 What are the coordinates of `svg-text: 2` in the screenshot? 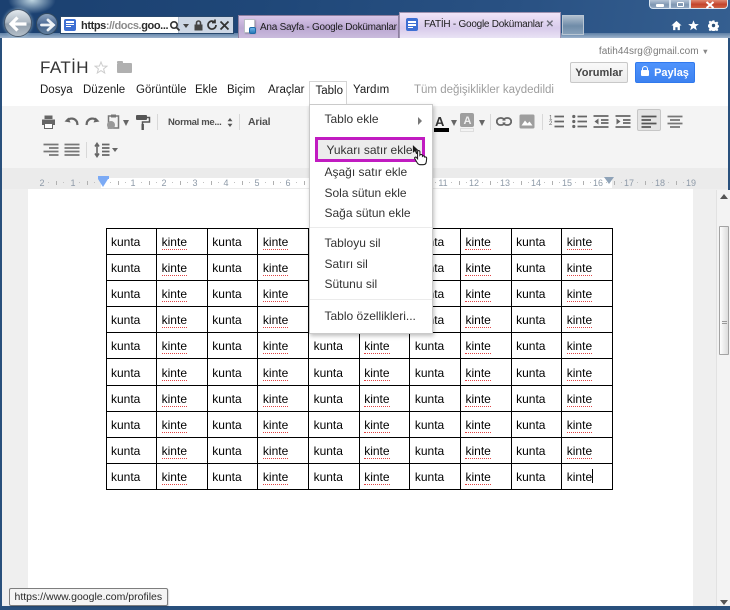 It's located at (551, 124).